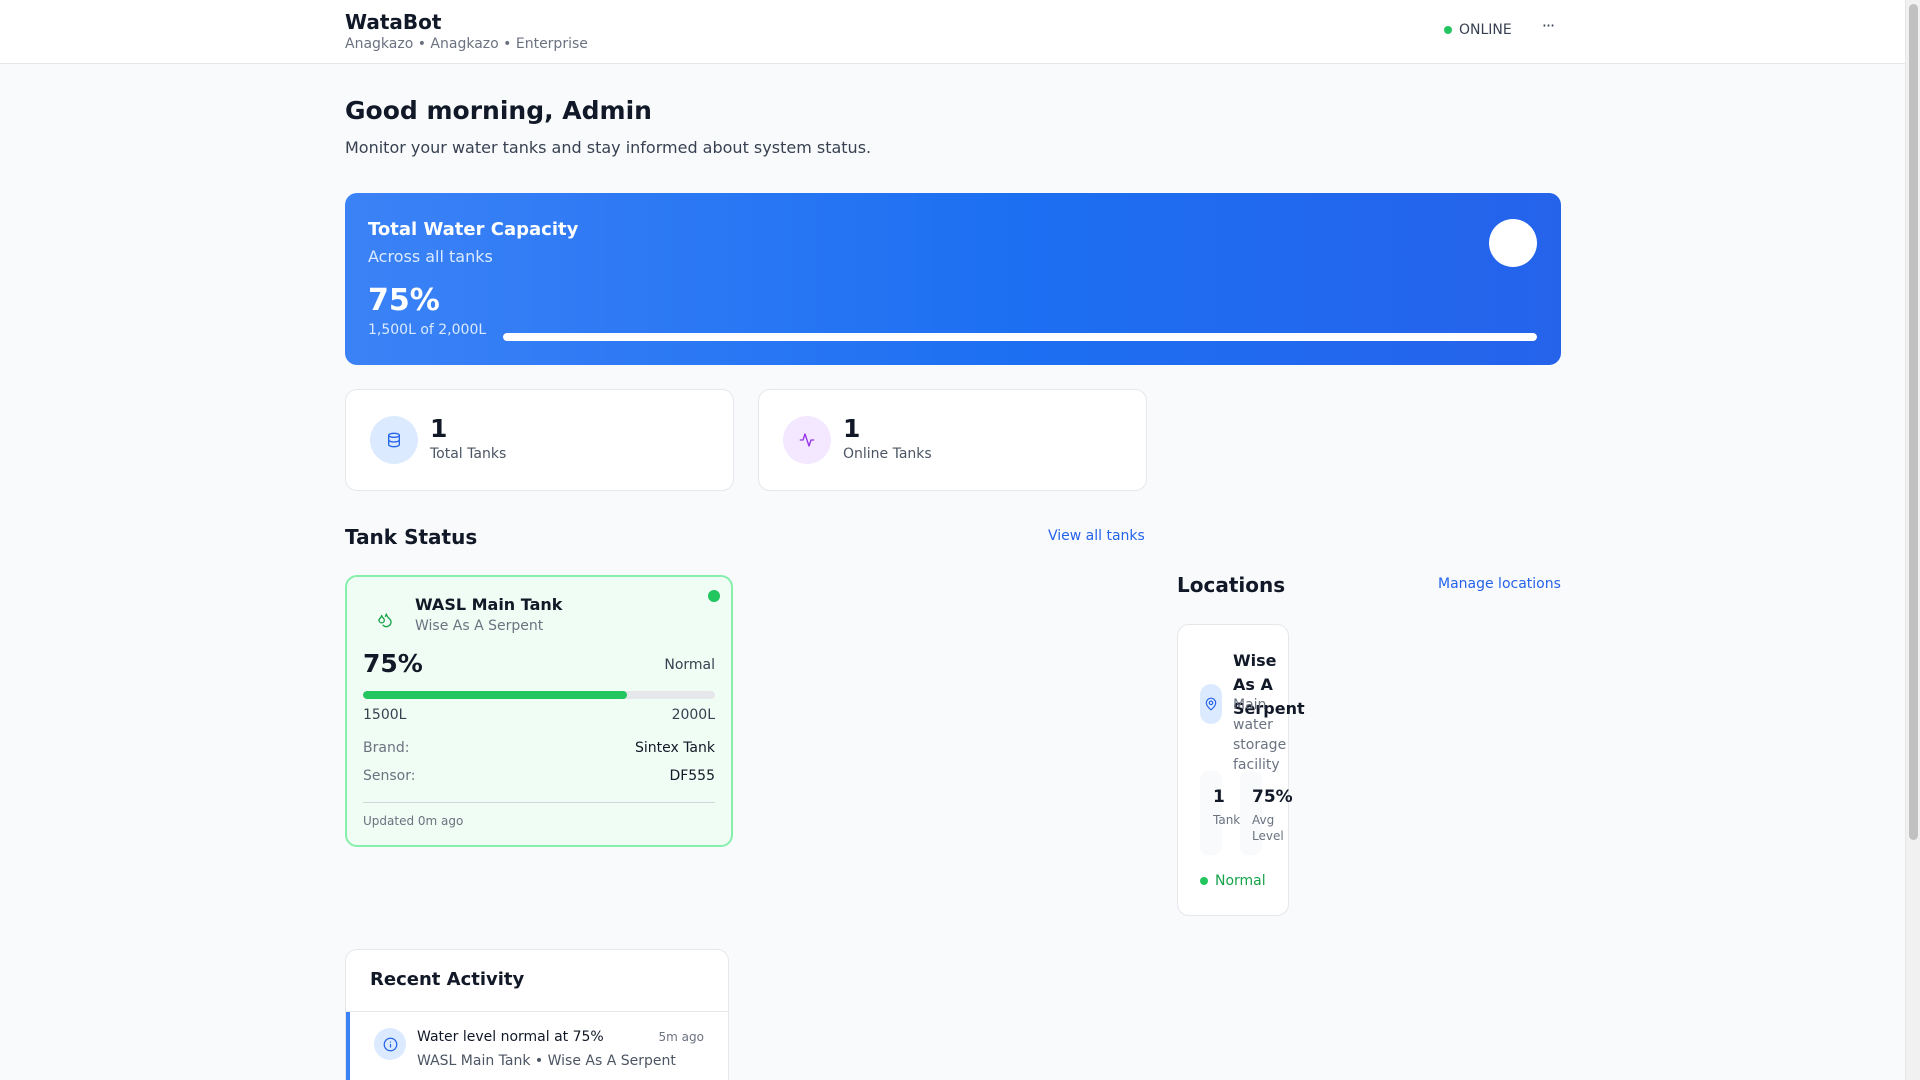  What do you see at coordinates (1448, 30) in the screenshot?
I see `online-status-dot-icon` at bounding box center [1448, 30].